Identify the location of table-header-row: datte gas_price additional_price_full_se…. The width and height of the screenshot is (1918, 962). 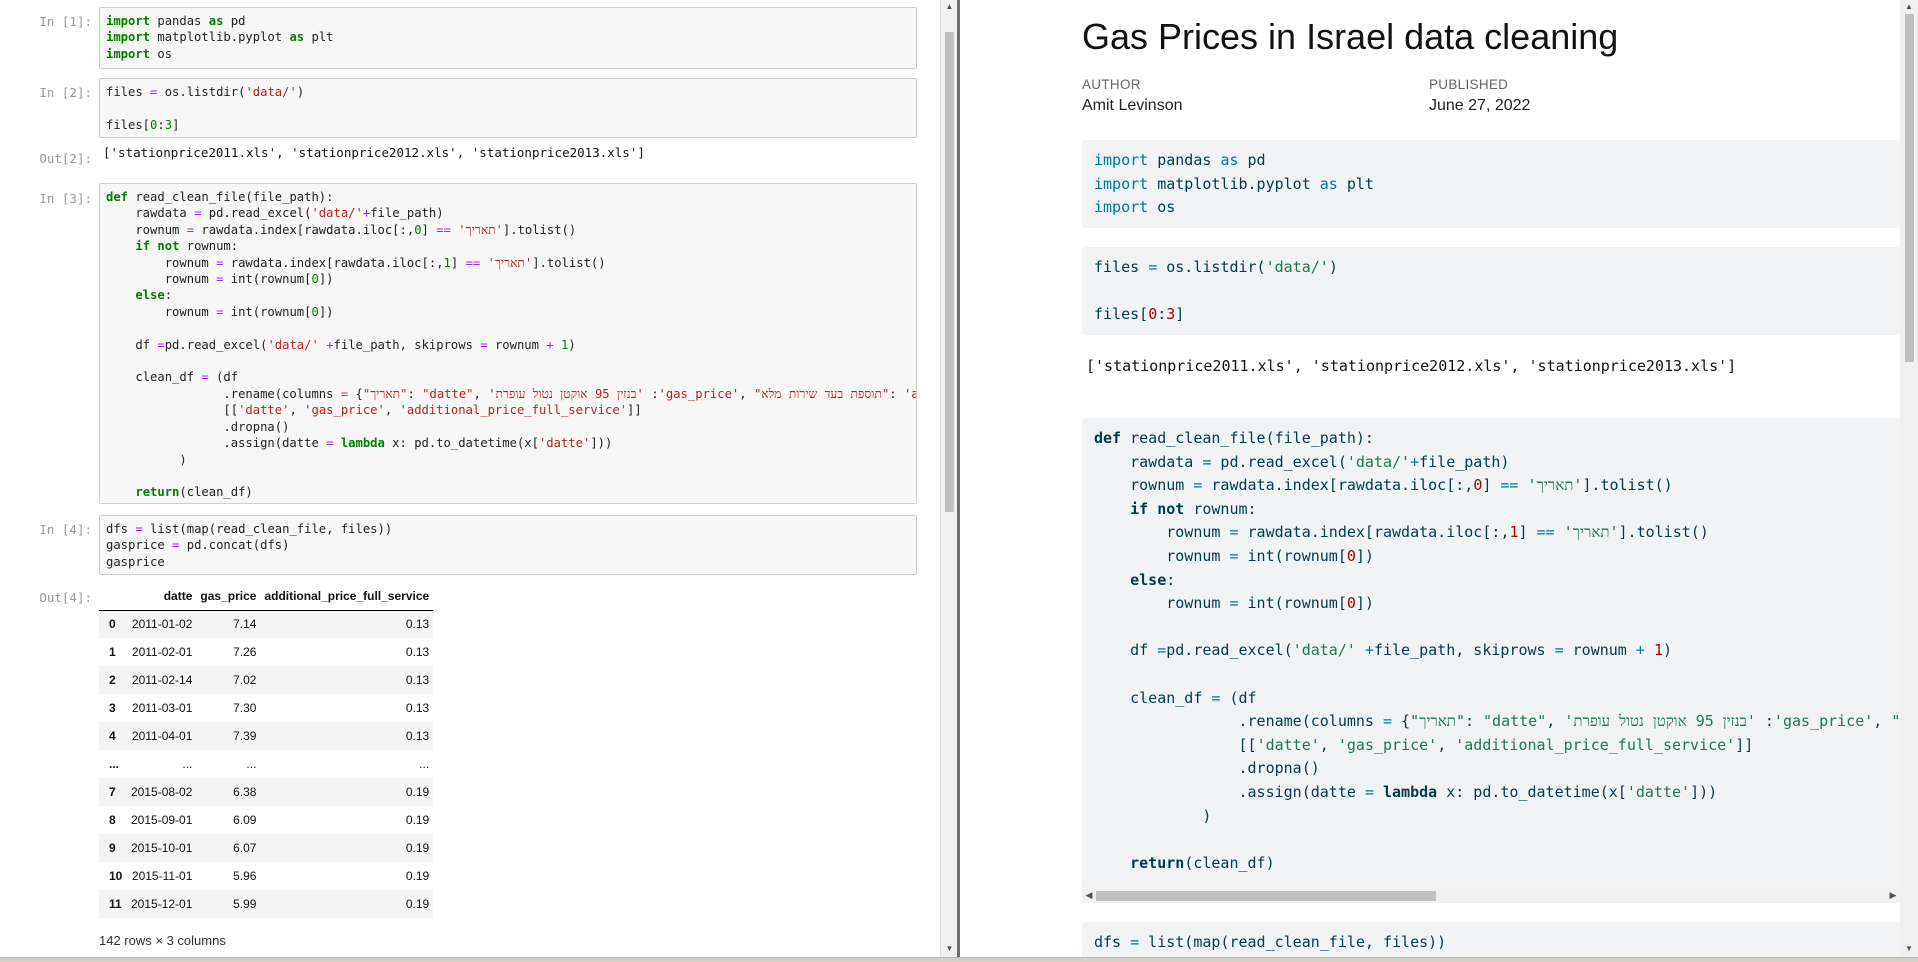
(266, 596).